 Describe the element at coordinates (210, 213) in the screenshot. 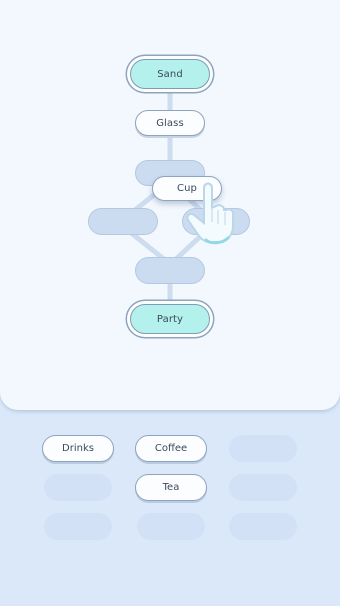

I see `pointer-hand-icon` at that location.